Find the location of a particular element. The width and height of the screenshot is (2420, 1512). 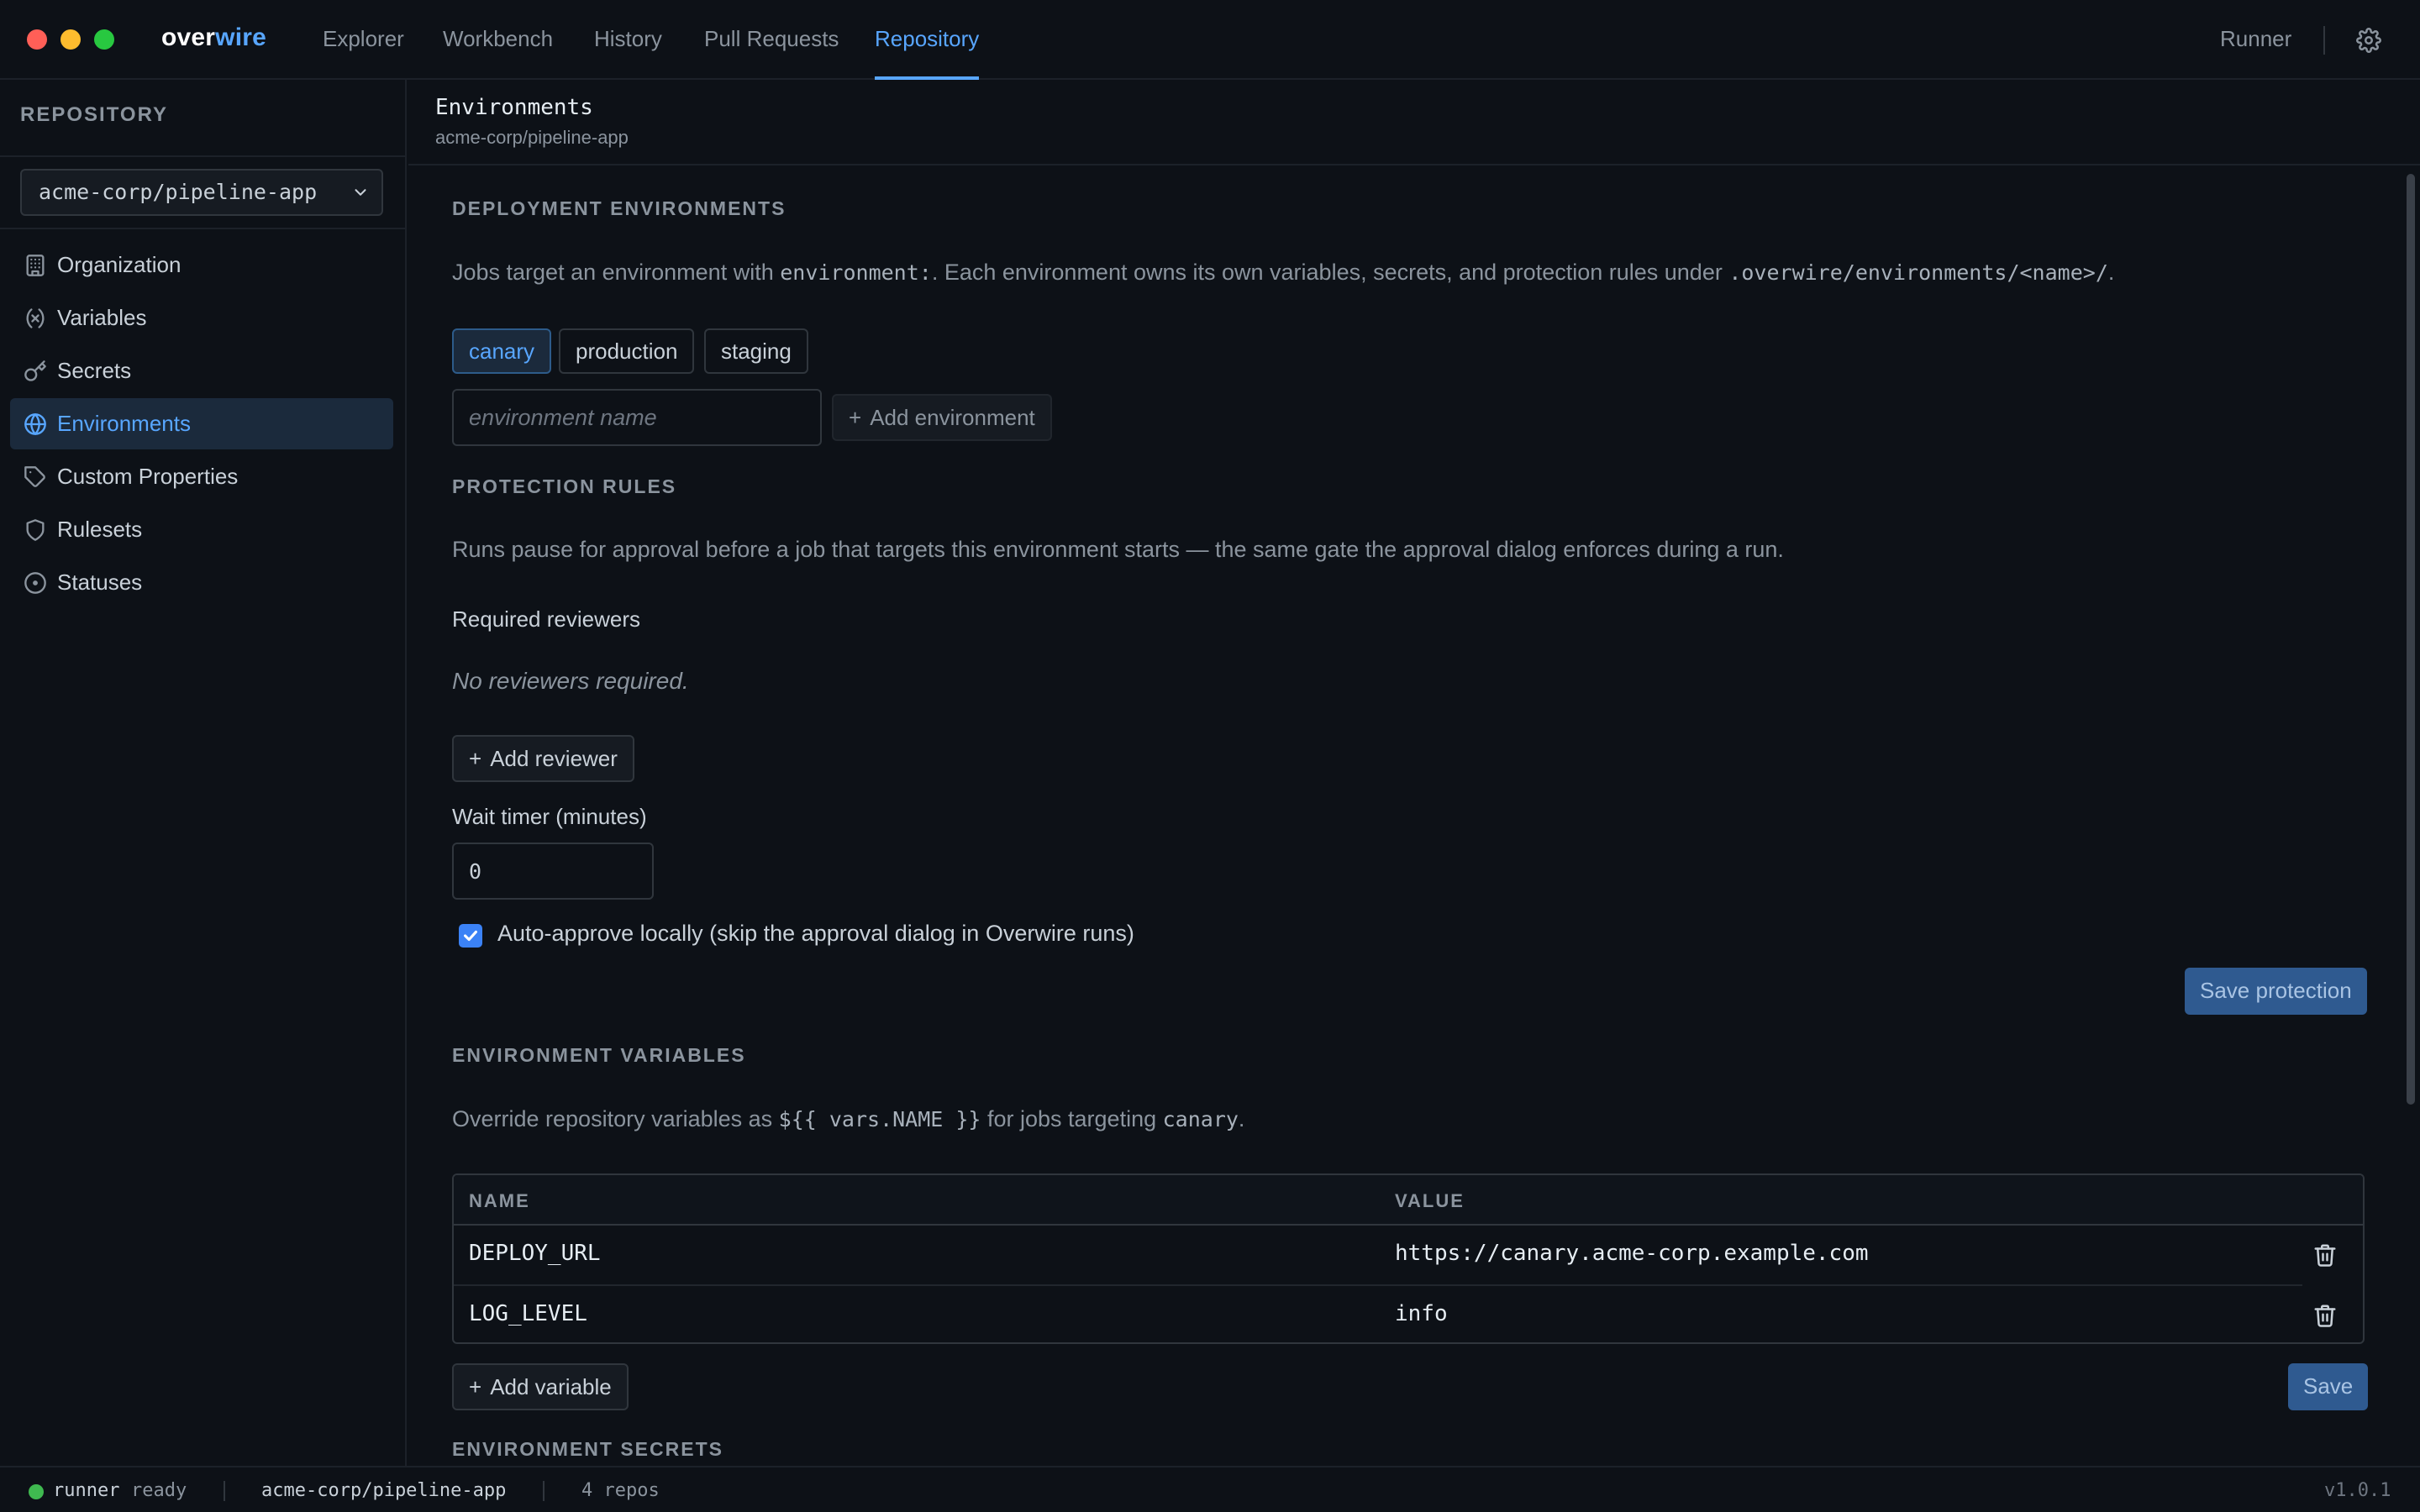

key-icon is located at coordinates (35, 370).